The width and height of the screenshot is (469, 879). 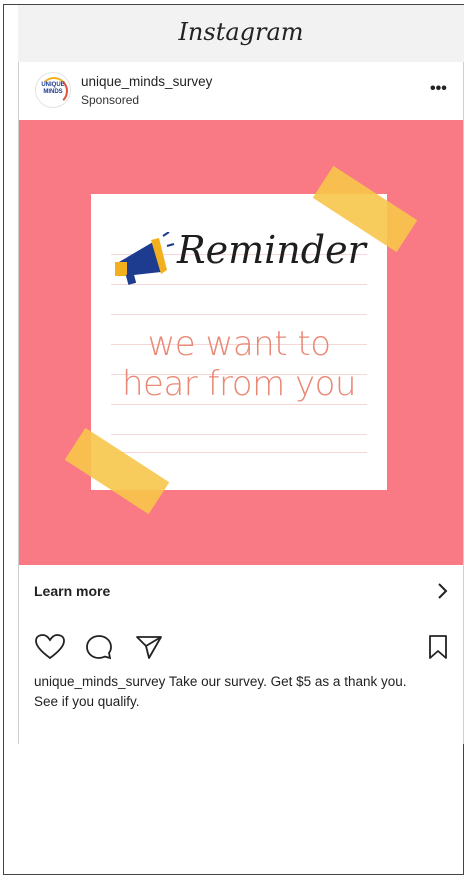 I want to click on post-username: unique_minds_survey, so click(x=146, y=81).